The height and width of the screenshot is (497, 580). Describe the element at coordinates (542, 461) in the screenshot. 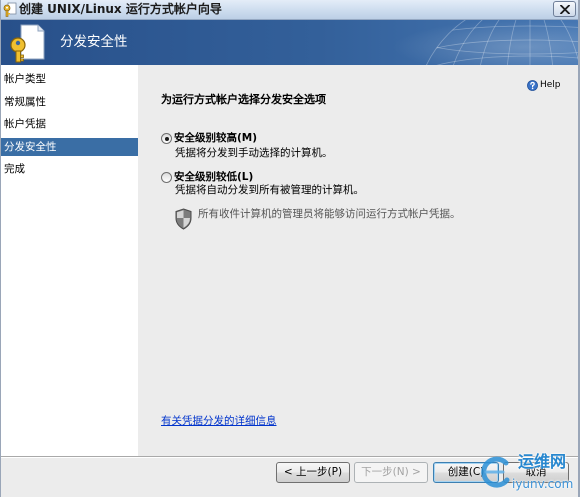

I see `watermark-name: 运维网` at that location.